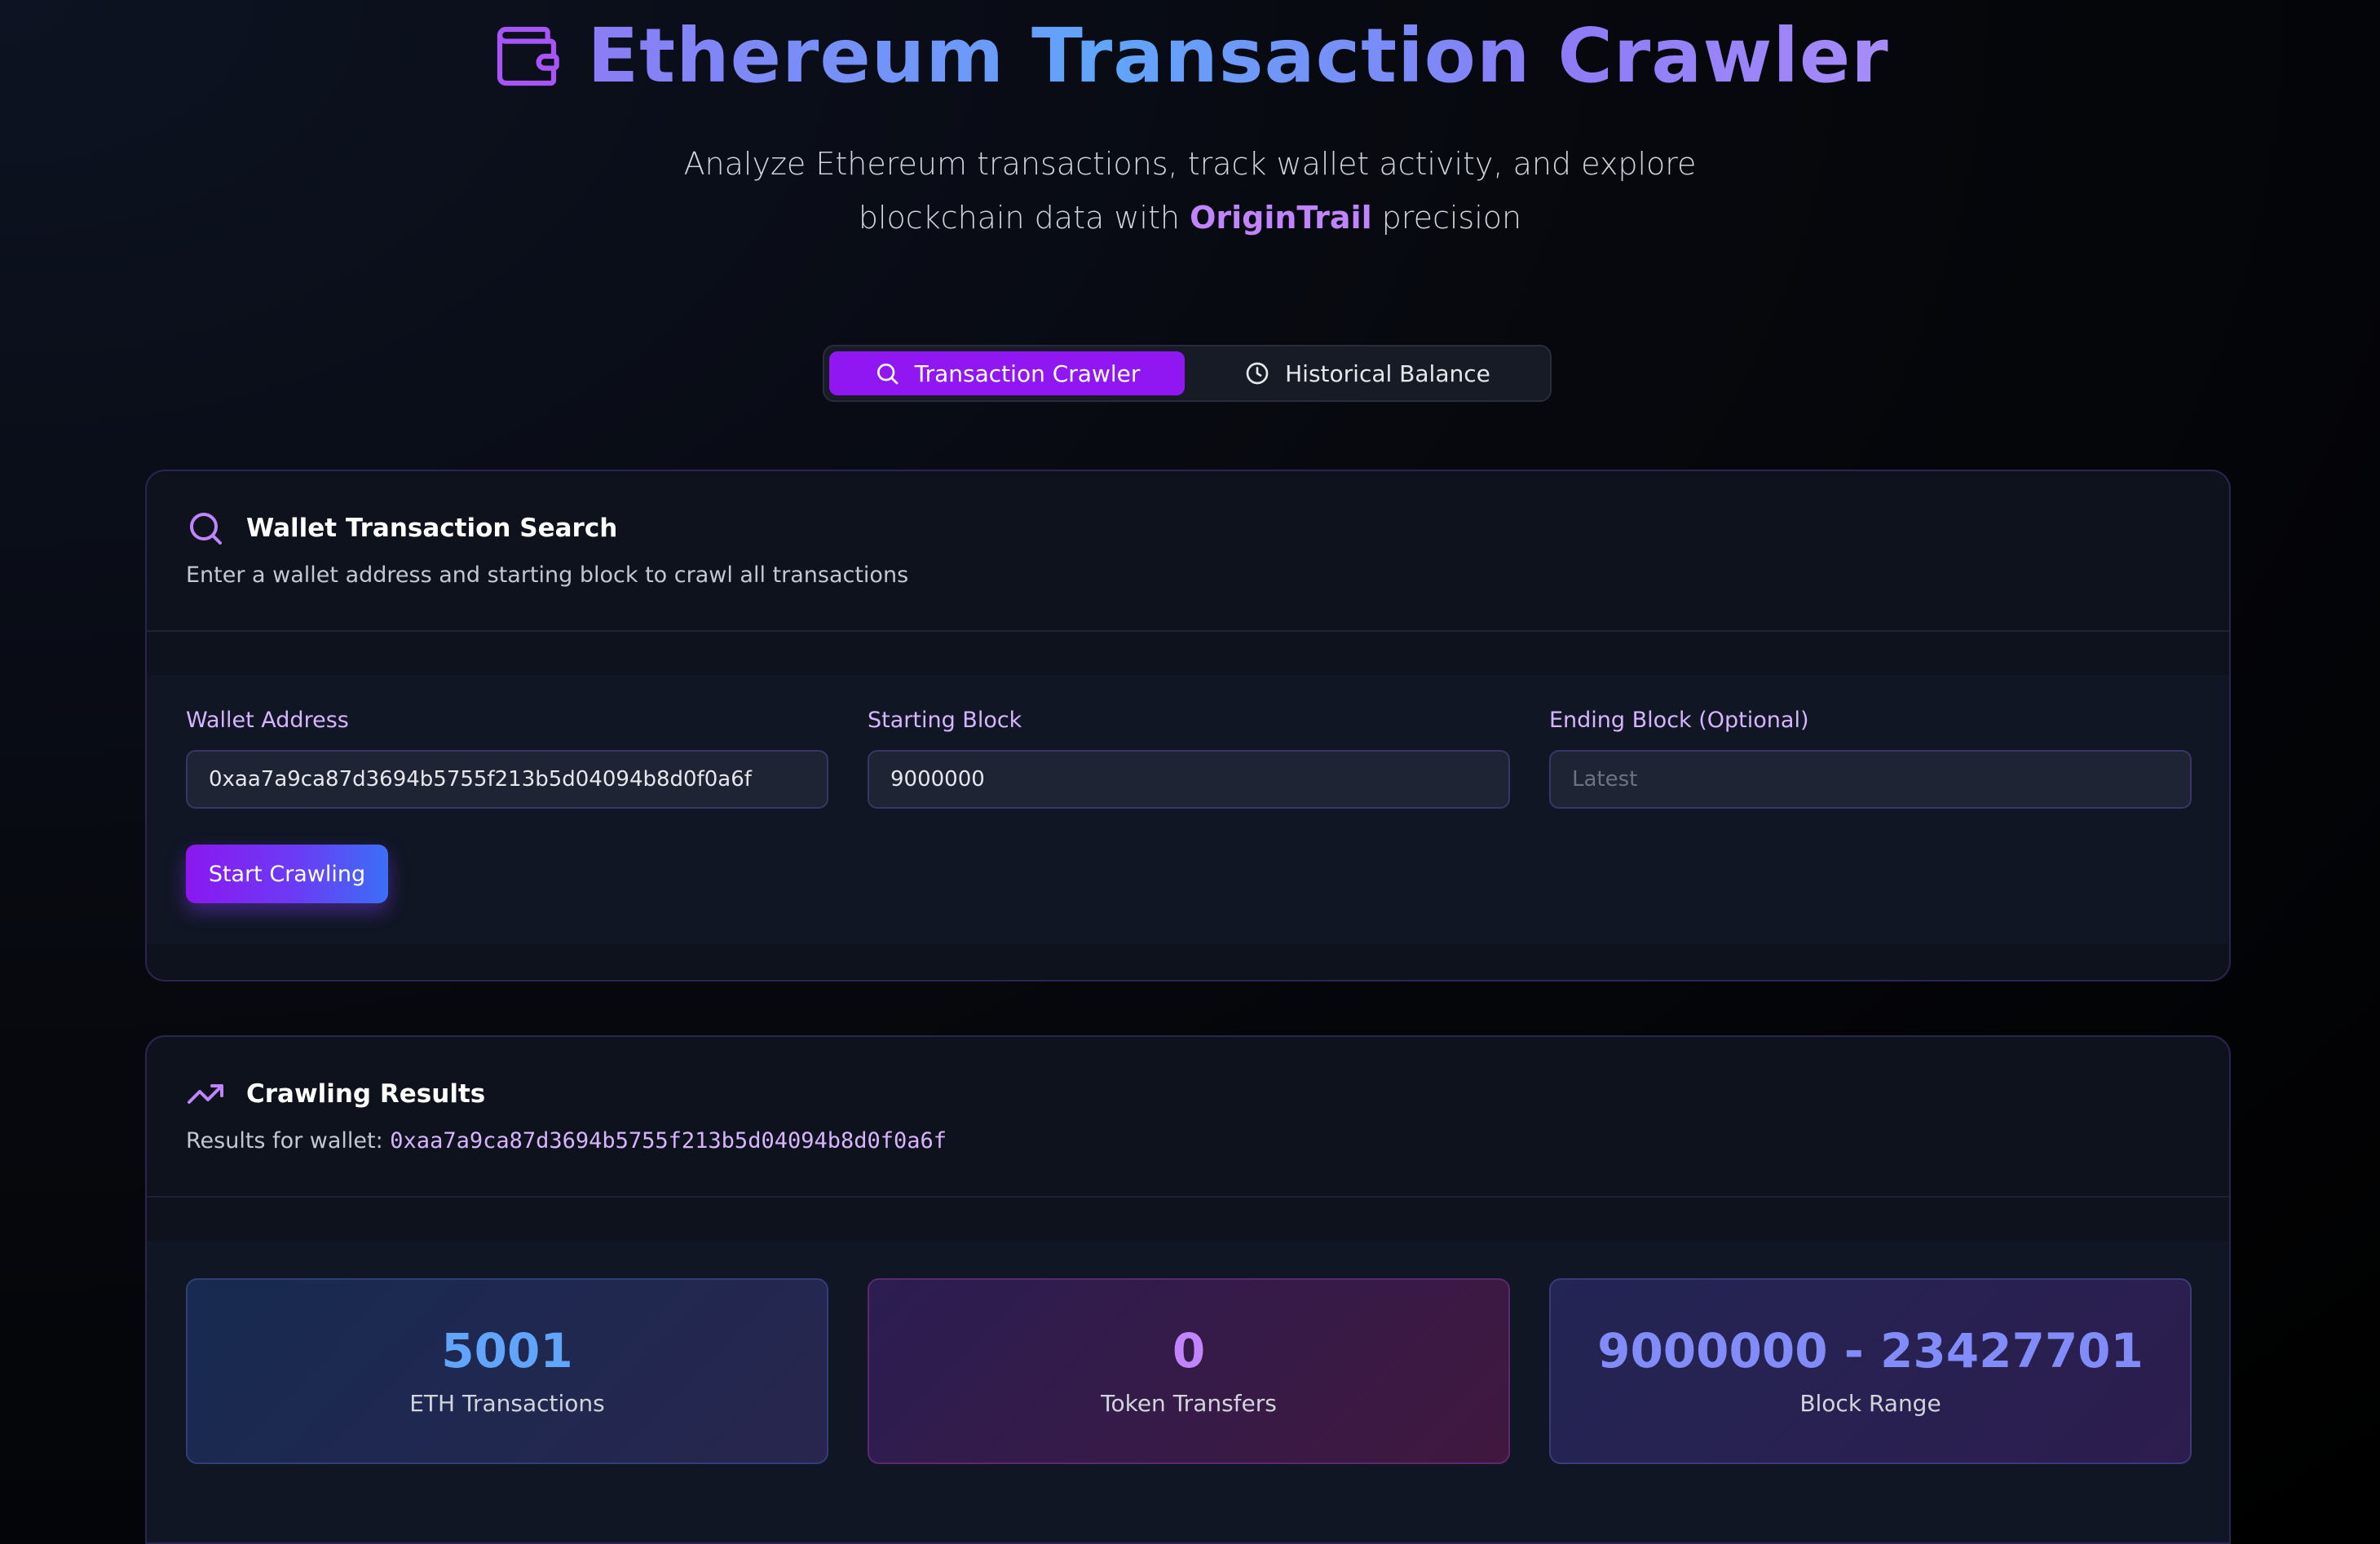 The height and width of the screenshot is (1544, 2380). I want to click on starting-block-input, so click(1189, 779).